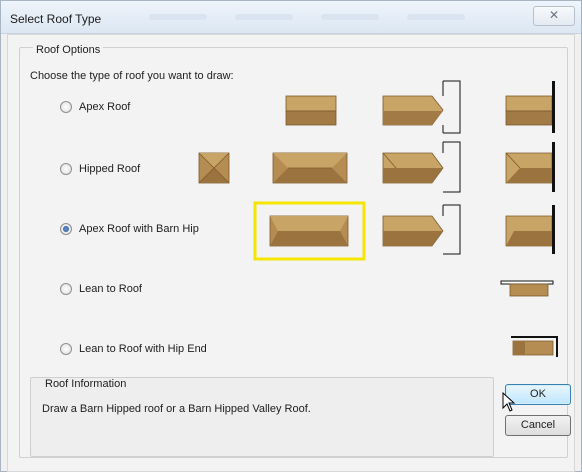 This screenshot has width=582, height=472. I want to click on dialog-title: Select Roof Type, so click(56, 19).